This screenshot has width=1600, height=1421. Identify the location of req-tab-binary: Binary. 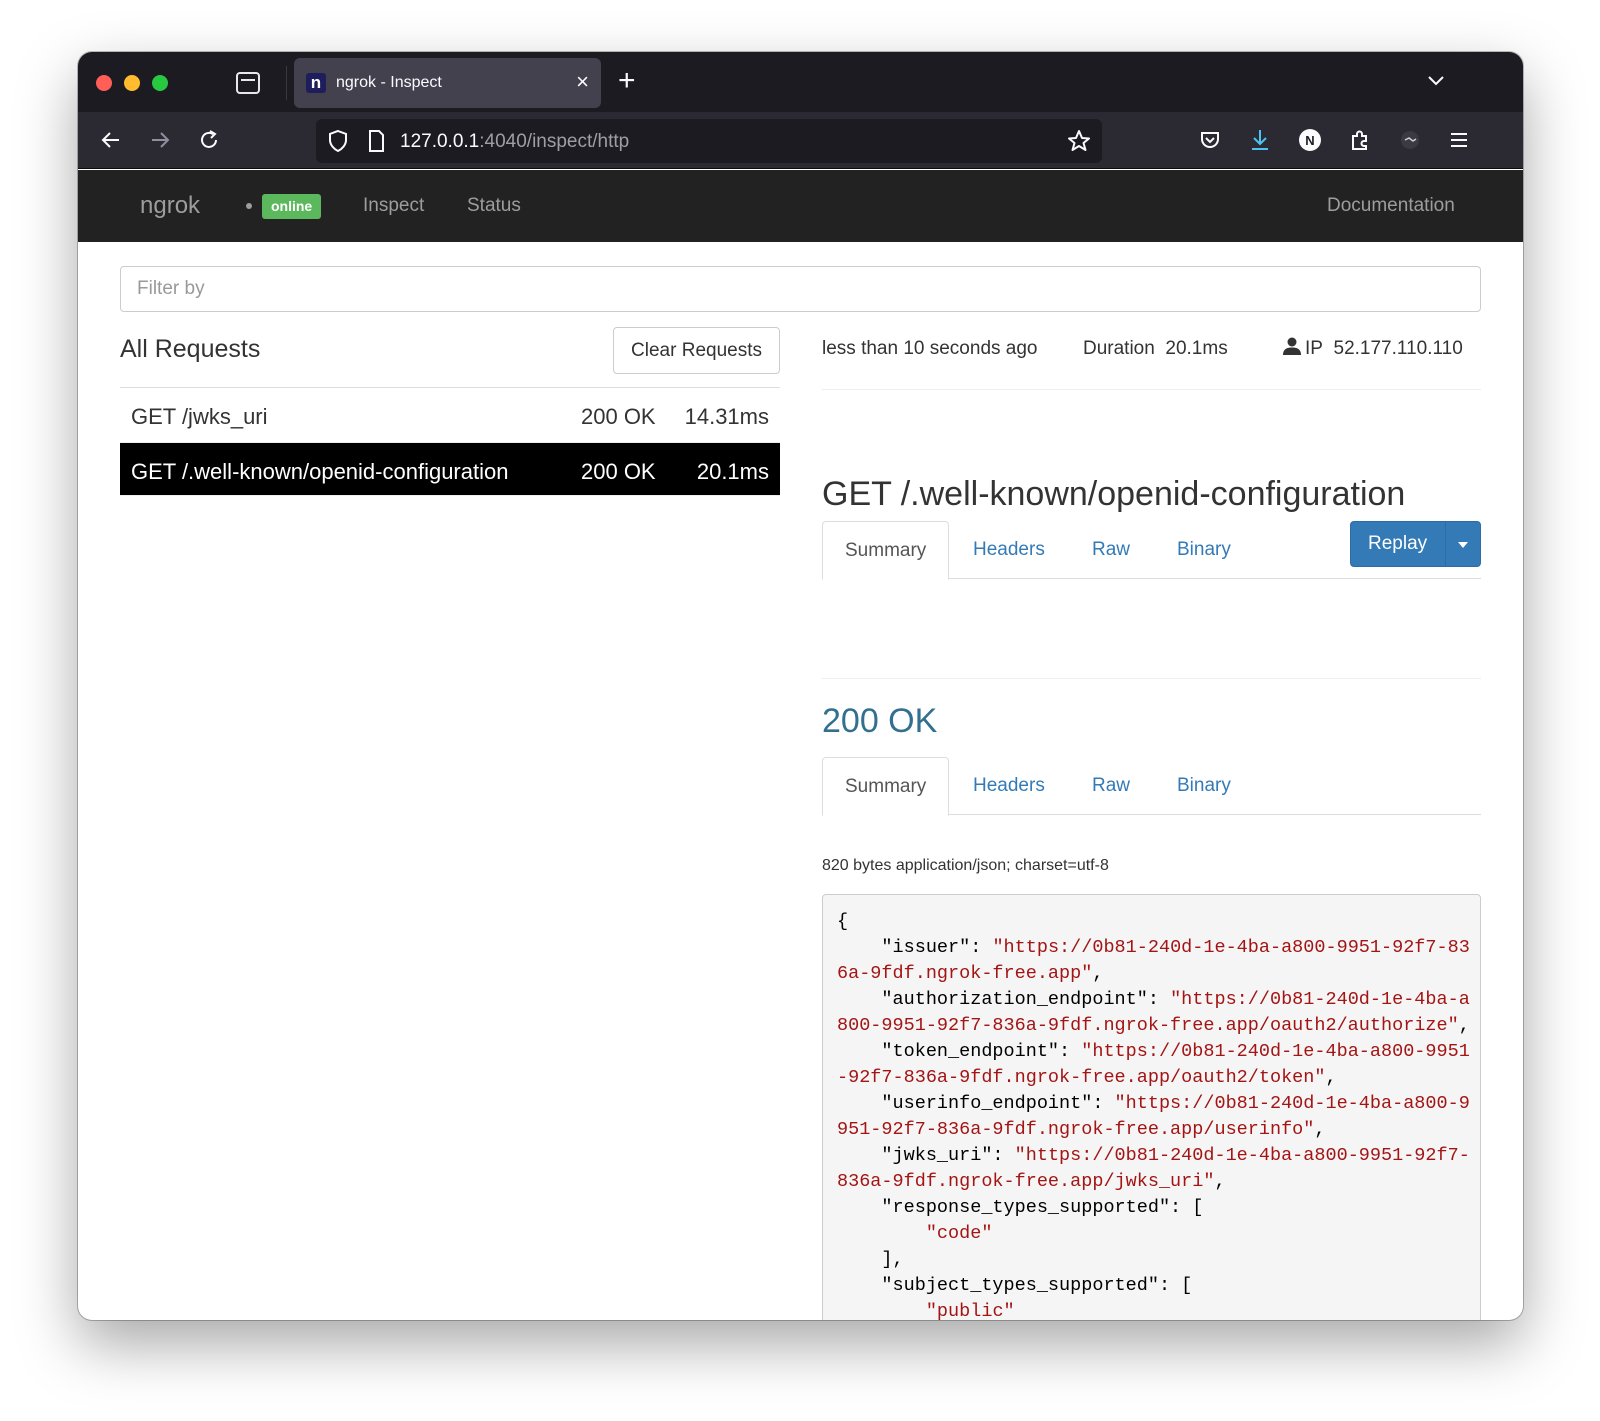
(1204, 550).